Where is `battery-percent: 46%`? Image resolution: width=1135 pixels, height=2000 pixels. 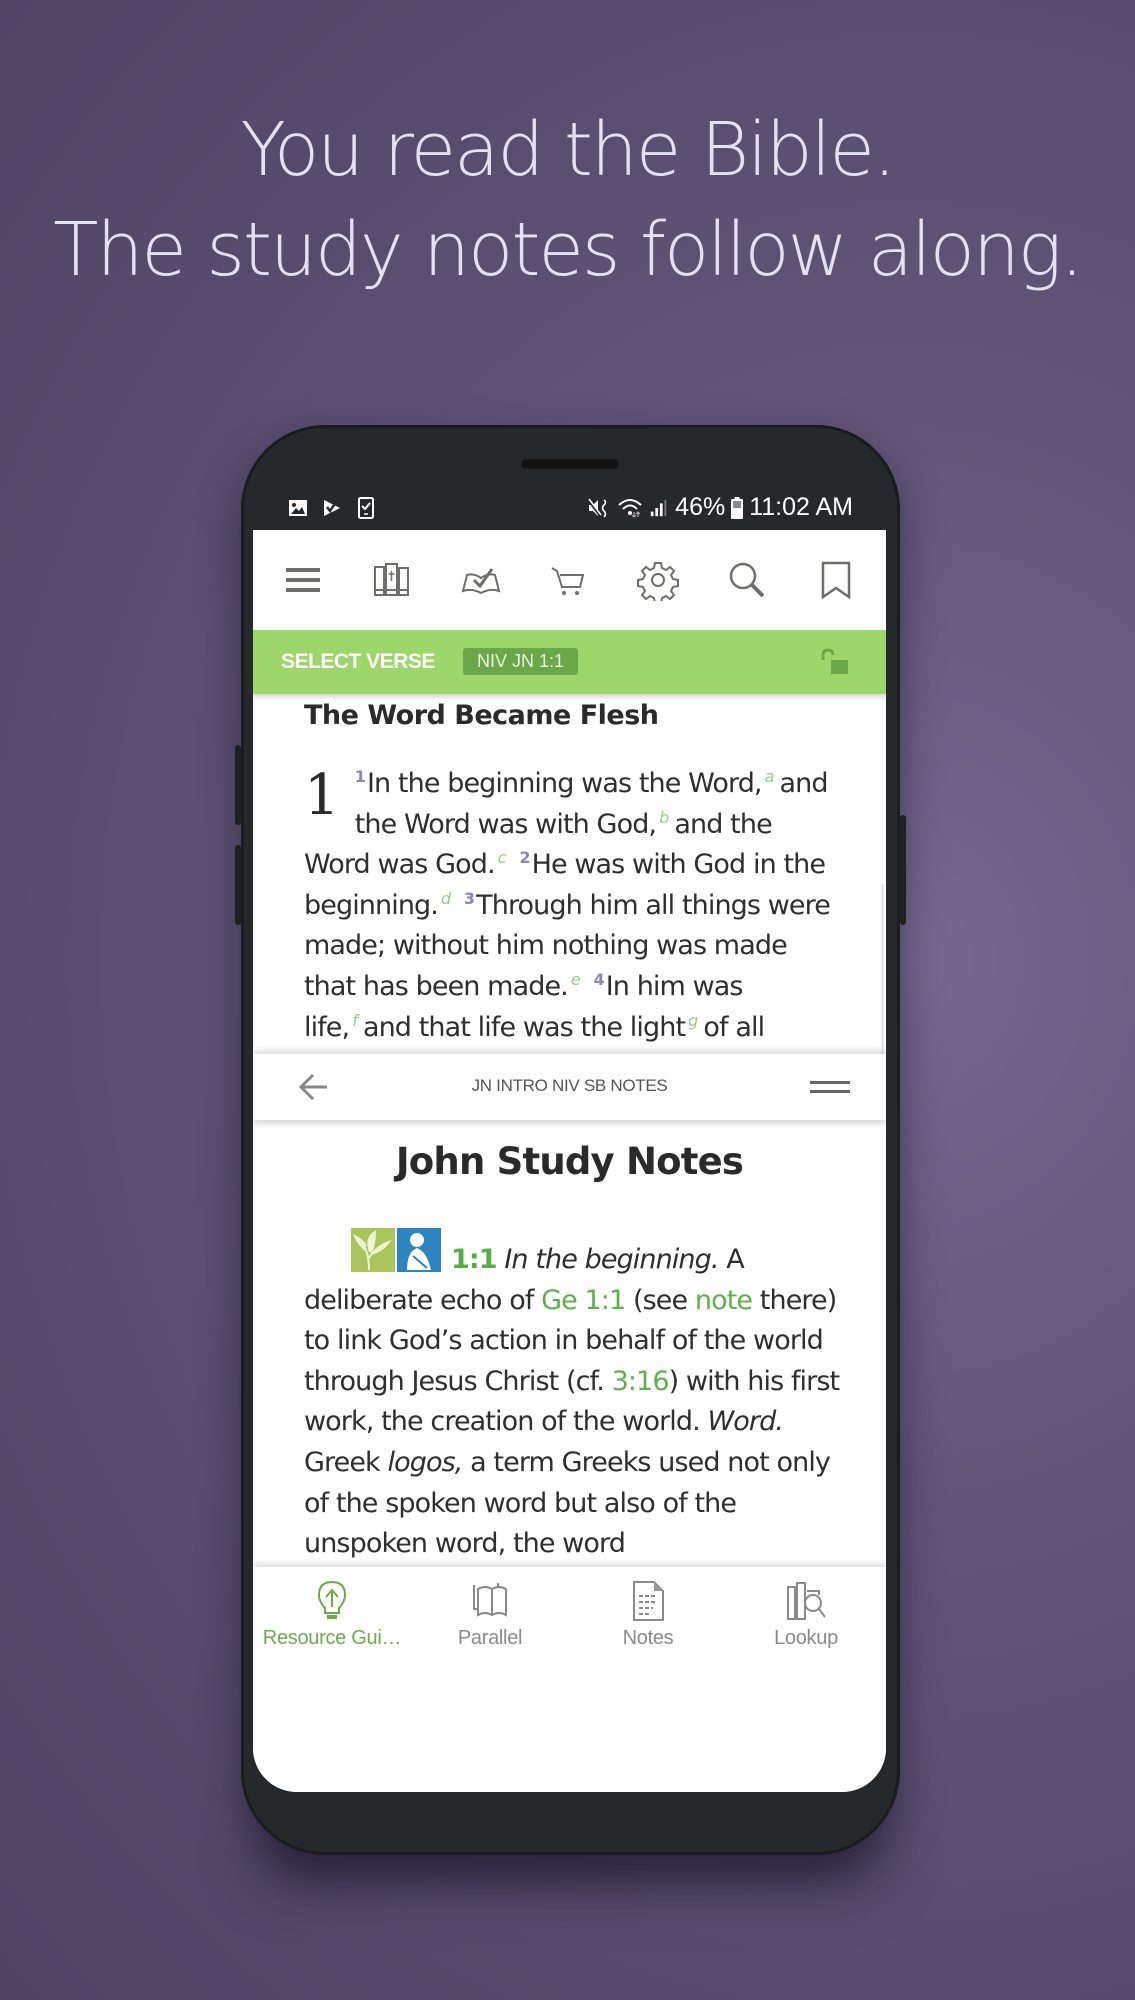 battery-percent: 46% is located at coordinates (700, 507).